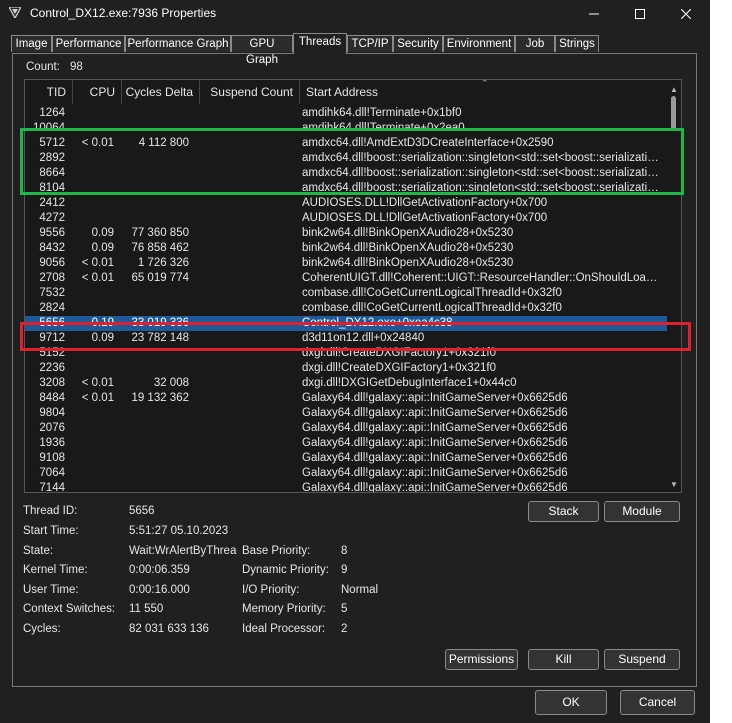 Image resolution: width=732 pixels, height=723 pixels. I want to click on cell-tid: 2708, so click(52, 278).